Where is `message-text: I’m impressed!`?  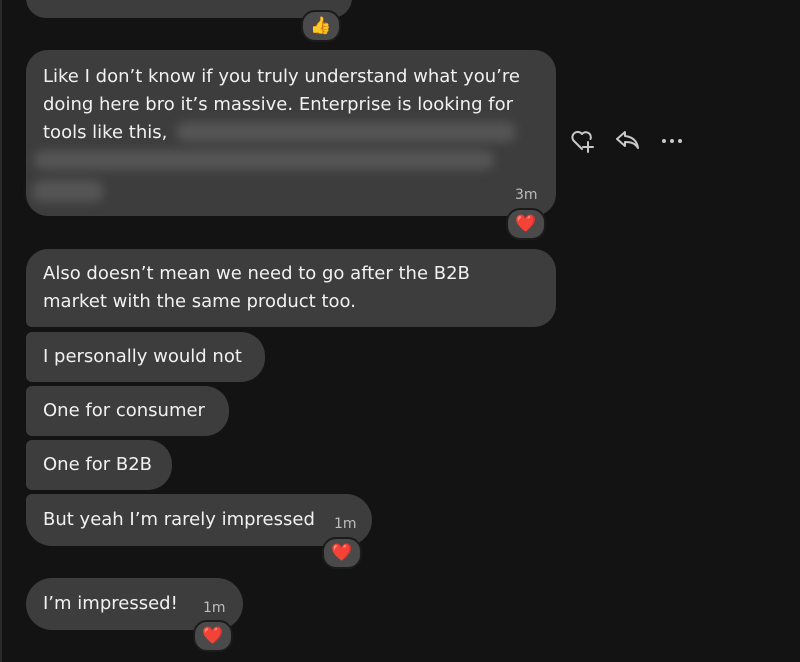 message-text: I’m impressed! is located at coordinates (110, 603).